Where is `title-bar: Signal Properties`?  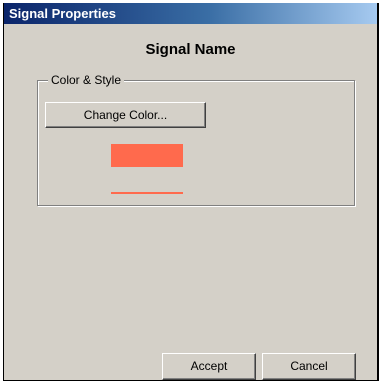 title-bar: Signal Properties is located at coordinates (190, 13).